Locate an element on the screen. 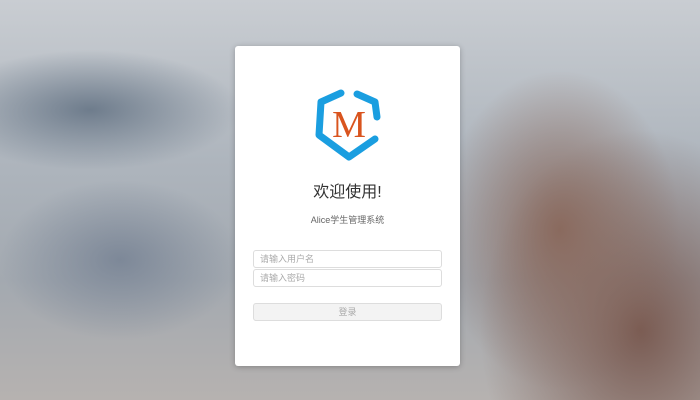  app-logo: M is located at coordinates (348, 125).